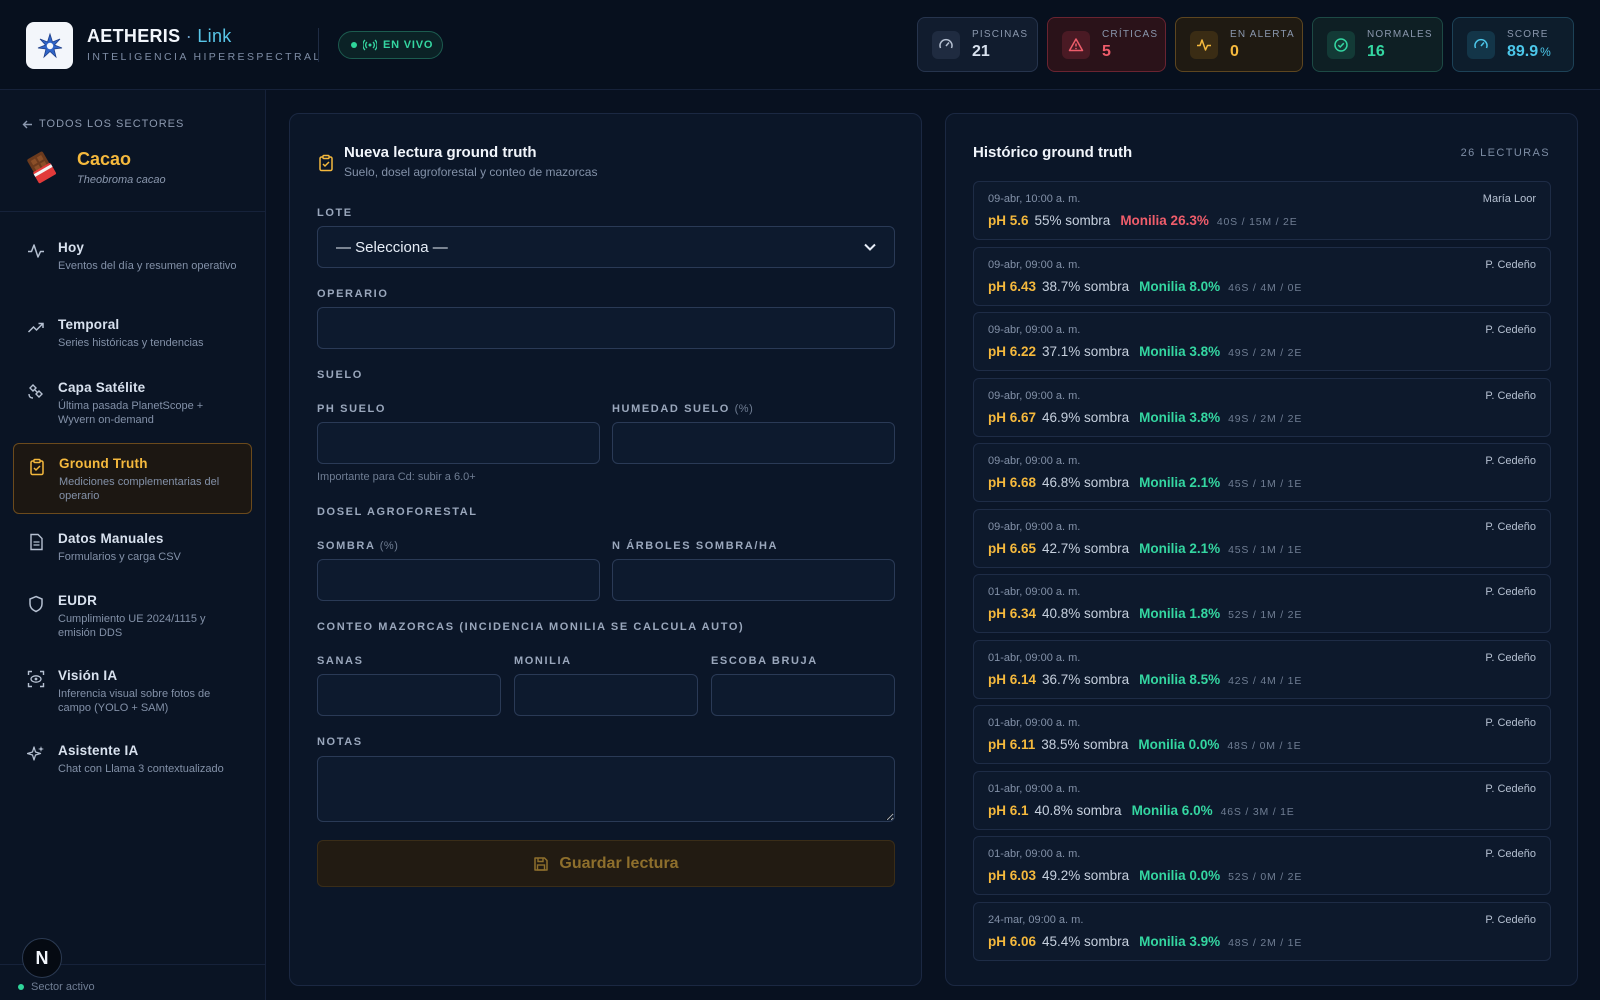 This screenshot has width=1600, height=1000. What do you see at coordinates (1012, 548) in the screenshot?
I see `record-ph: pH 6.65` at bounding box center [1012, 548].